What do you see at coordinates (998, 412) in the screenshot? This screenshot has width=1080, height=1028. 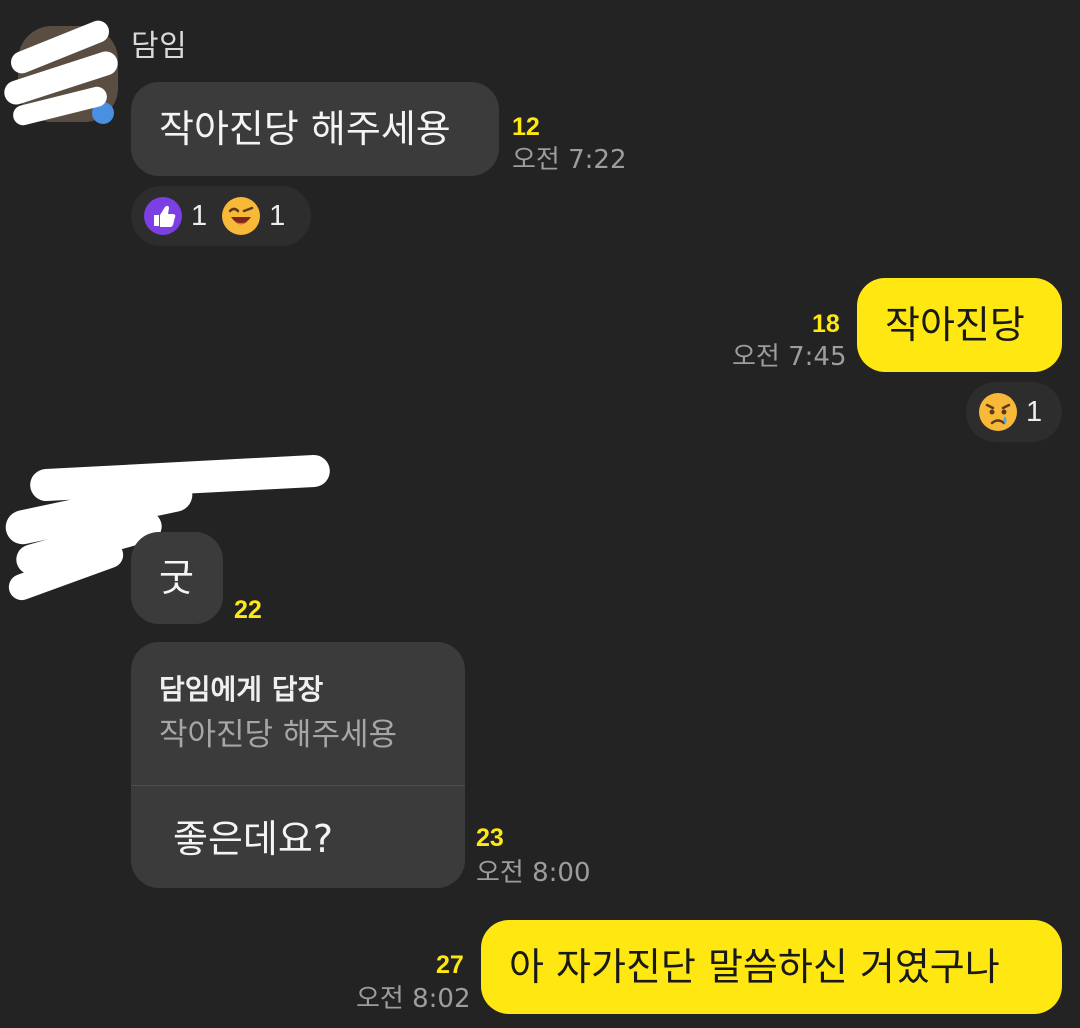 I see `sad-tear-face-icon` at bounding box center [998, 412].